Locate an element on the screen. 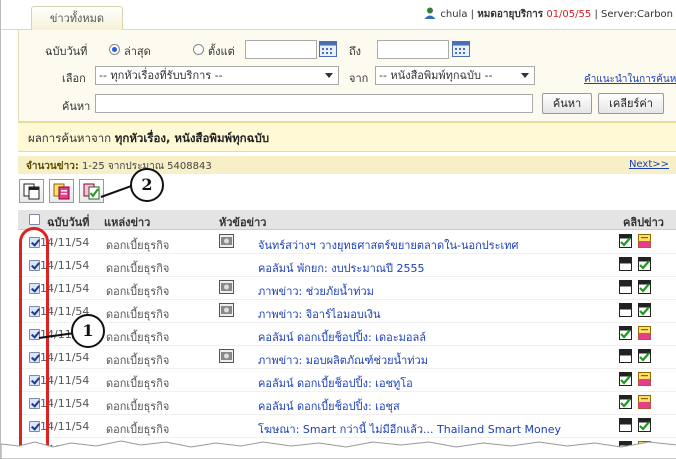 The width and height of the screenshot is (676, 459). row-headline-link: คอลัมน์ ดอกเบี้ยช็อปปิ้ง: เดอะมอลล์ is located at coordinates (342, 337).